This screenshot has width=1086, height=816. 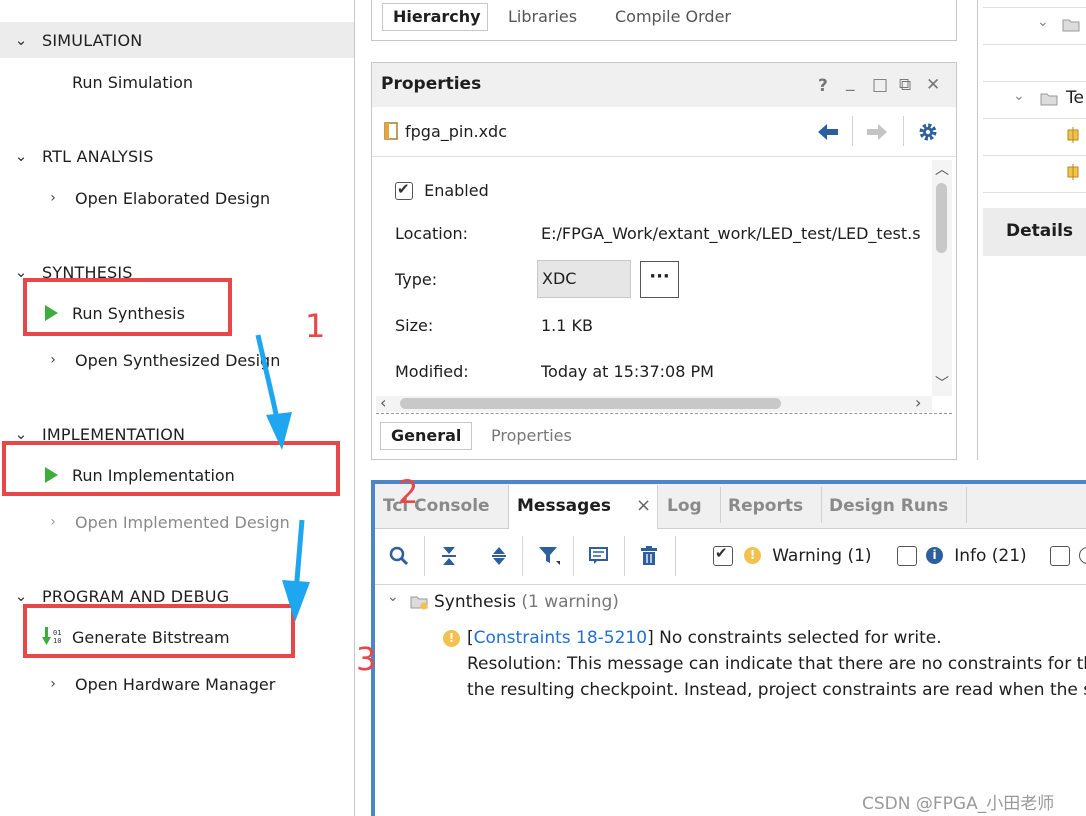 I want to click on tab-compile-order: Compile Order, so click(x=673, y=17).